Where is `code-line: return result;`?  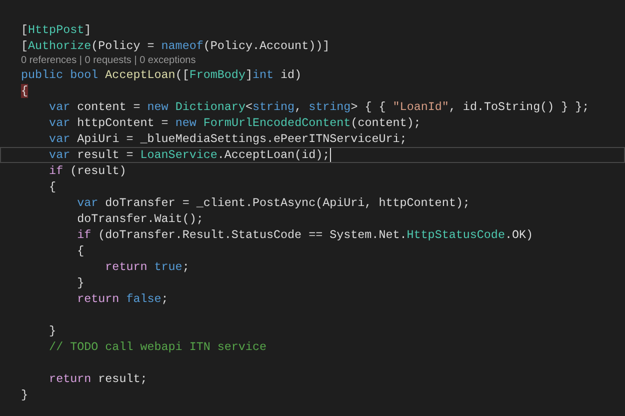 code-line: return result; is located at coordinates (98, 379).